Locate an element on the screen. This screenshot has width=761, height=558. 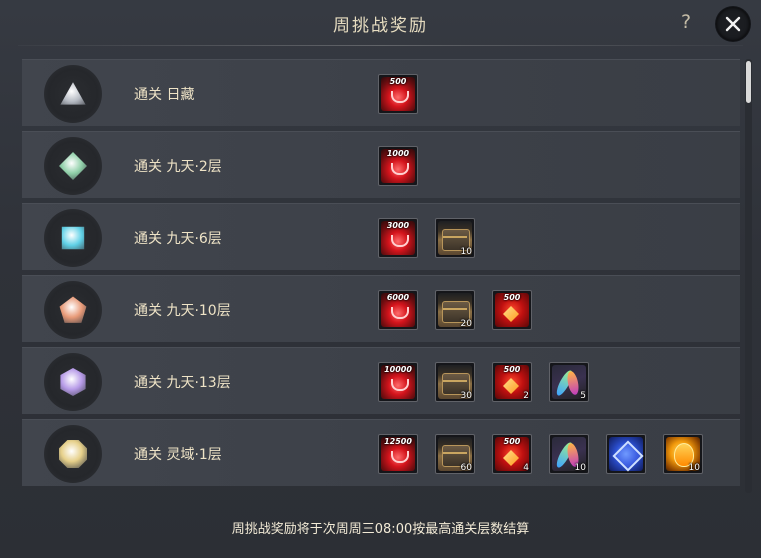
feather-reward-item: 10 is located at coordinates (569, 454).